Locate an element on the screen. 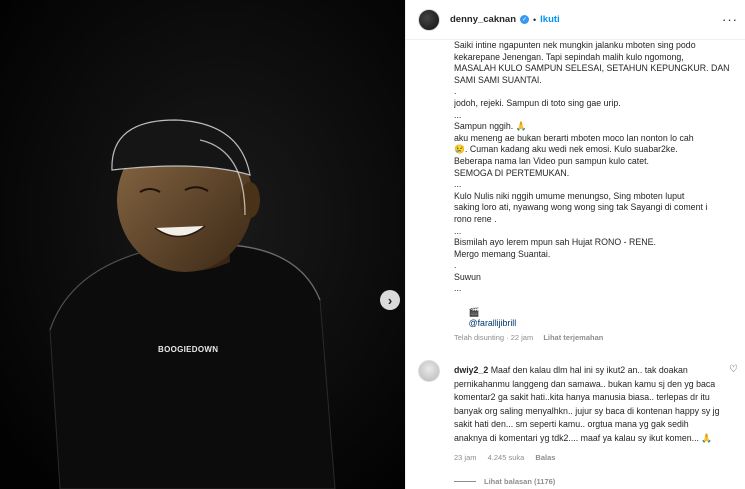 This screenshot has width=745, height=489. shirt-print: BOOGIEDOWN is located at coordinates (188, 349).